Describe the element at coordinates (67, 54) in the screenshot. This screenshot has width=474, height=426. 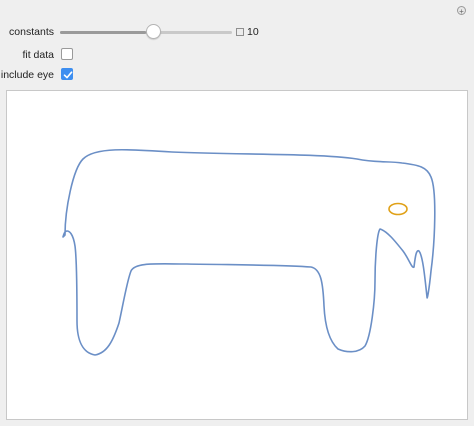
I see `fit-data-checkbox` at that location.